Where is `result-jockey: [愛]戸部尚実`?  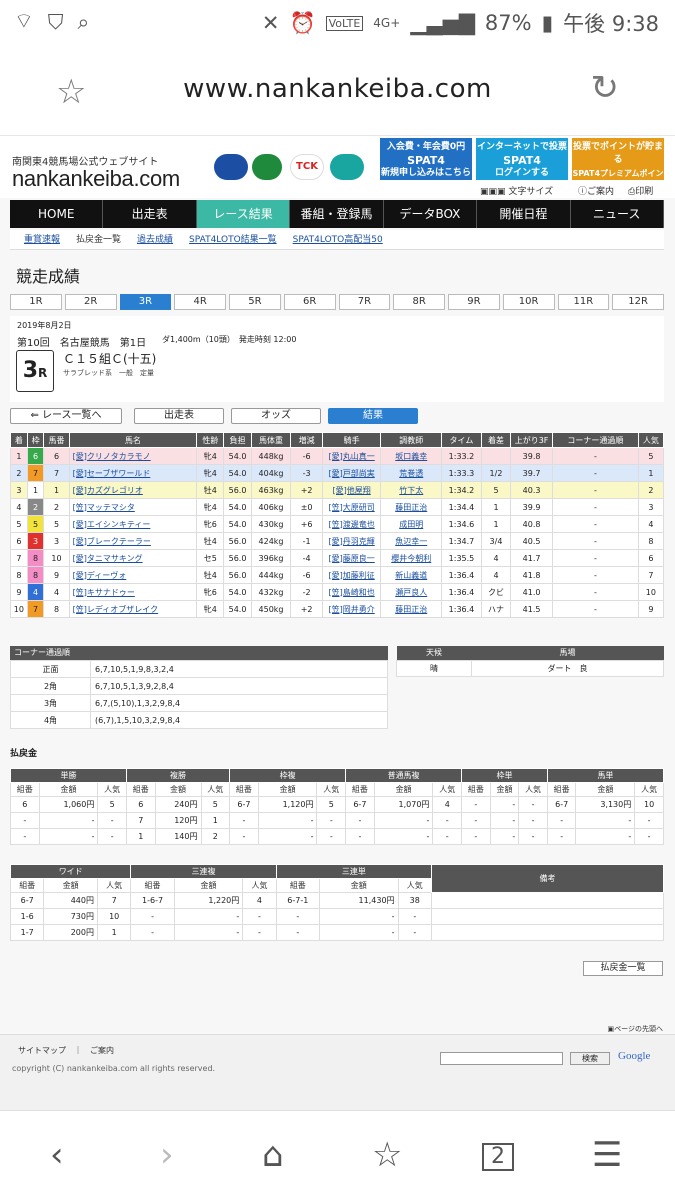
result-jockey: [愛]戸部尚実 is located at coordinates (351, 473).